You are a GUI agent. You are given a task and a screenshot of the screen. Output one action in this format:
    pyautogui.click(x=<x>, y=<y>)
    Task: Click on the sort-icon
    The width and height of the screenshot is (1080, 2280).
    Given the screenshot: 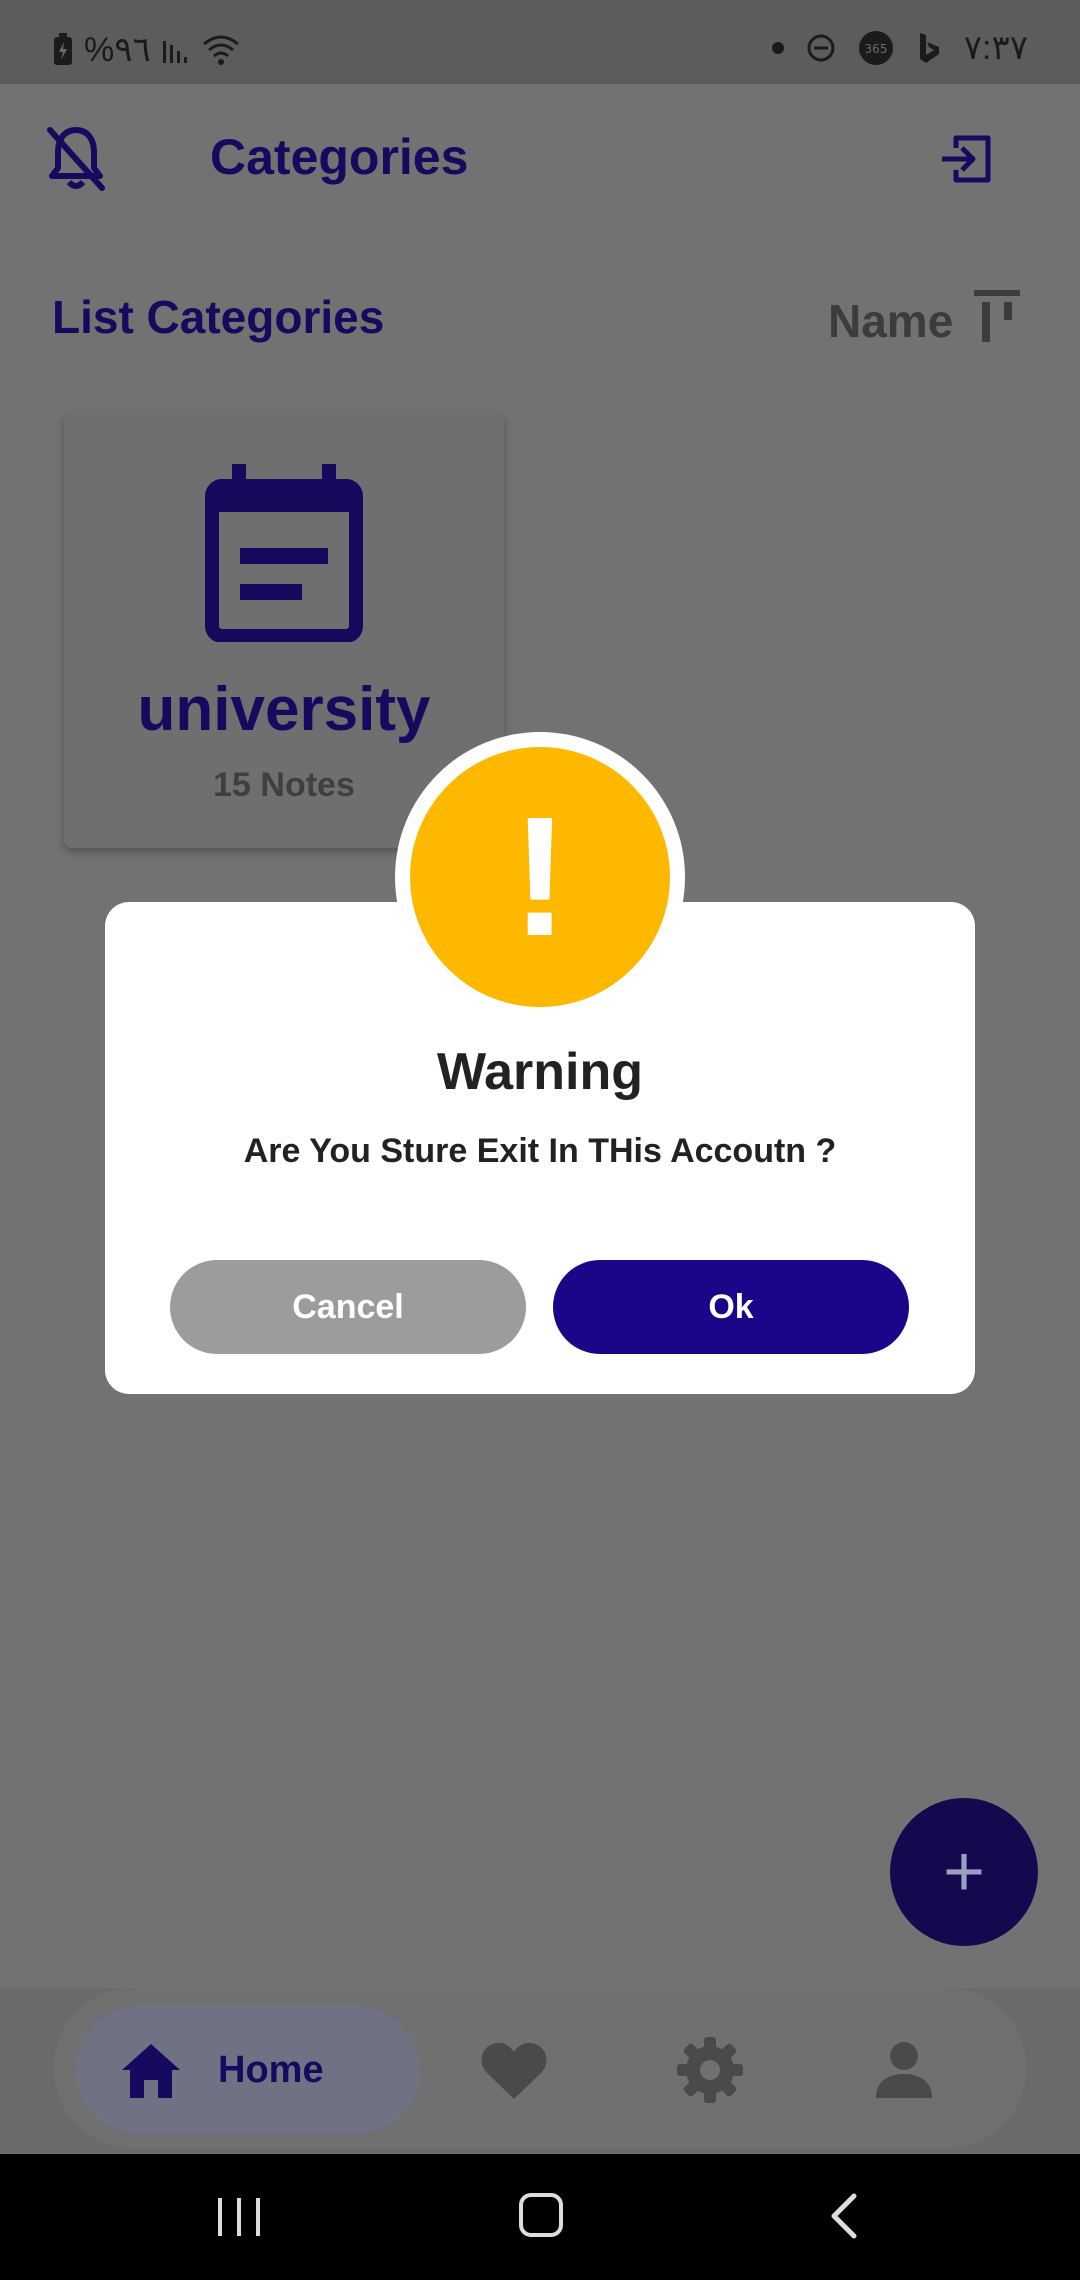 What is the action you would take?
    pyautogui.click(x=997, y=316)
    